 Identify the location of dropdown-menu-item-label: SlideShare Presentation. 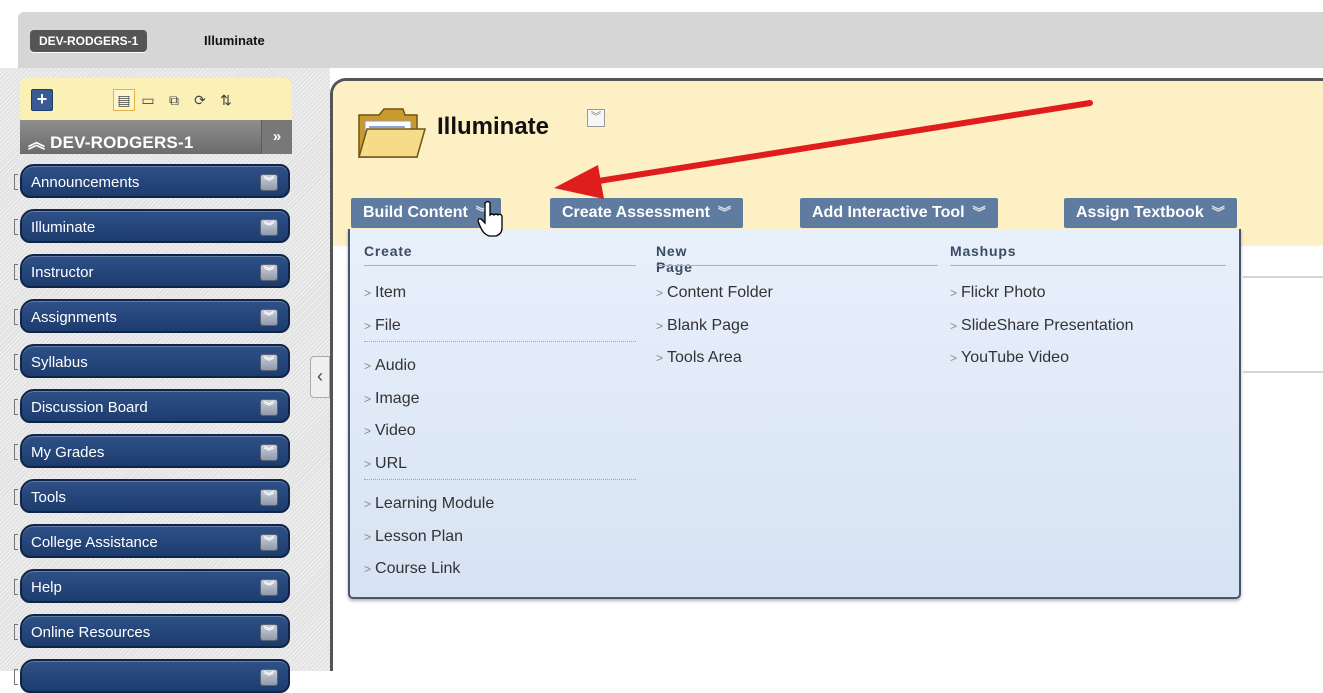
(1047, 325).